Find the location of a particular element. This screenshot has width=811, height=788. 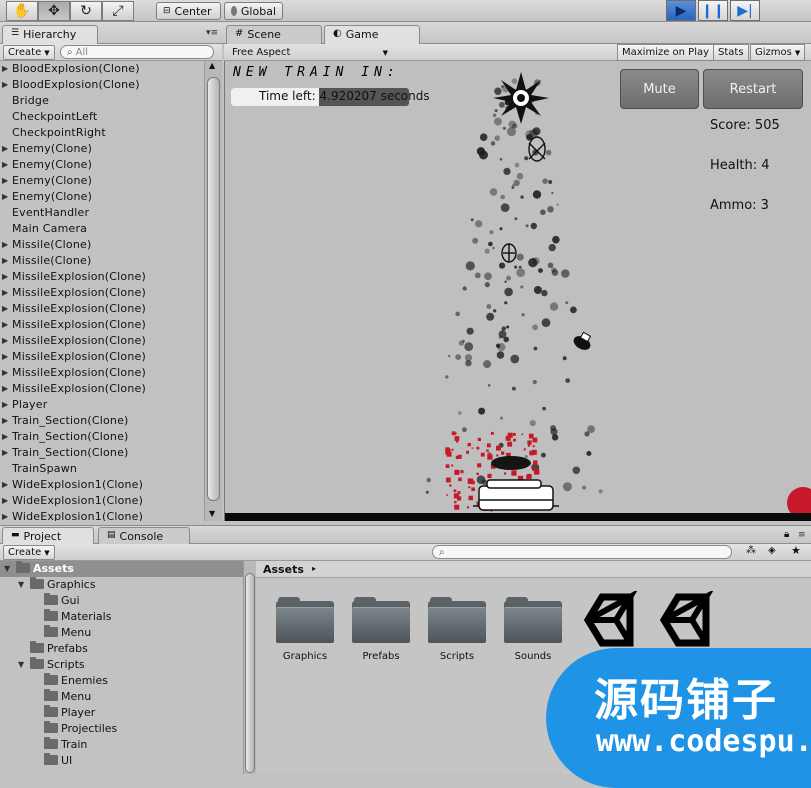

project-search-input: ⌕ is located at coordinates (582, 552).